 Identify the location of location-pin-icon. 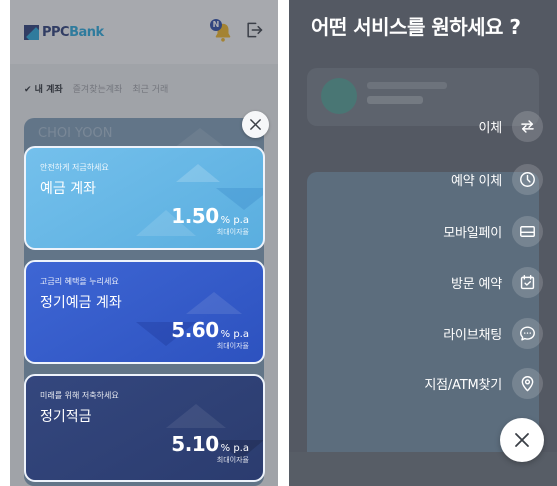
(527, 383).